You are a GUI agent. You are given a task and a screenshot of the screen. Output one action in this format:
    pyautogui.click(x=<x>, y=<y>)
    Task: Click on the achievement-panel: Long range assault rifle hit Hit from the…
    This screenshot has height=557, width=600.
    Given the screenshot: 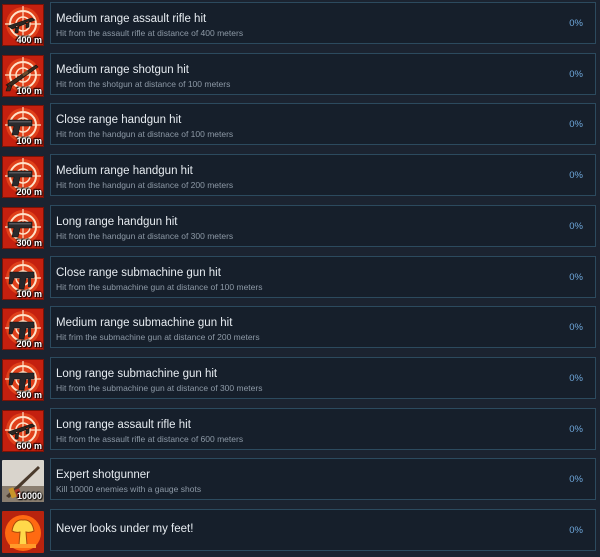 What is the action you would take?
    pyautogui.click(x=323, y=428)
    